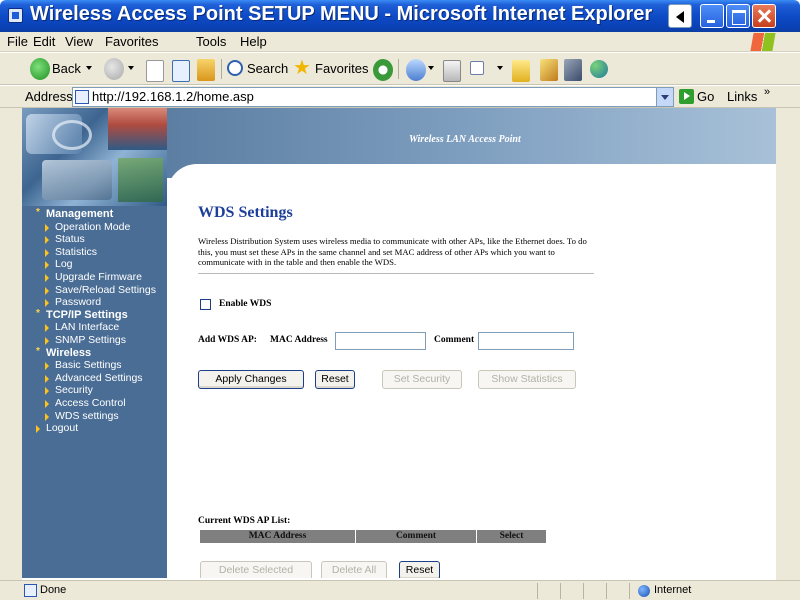 Image resolution: width=800 pixels, height=600 pixels. Describe the element at coordinates (99, 227) in the screenshot. I see `sidebar-item-operation-mode: Operation Mode` at that location.